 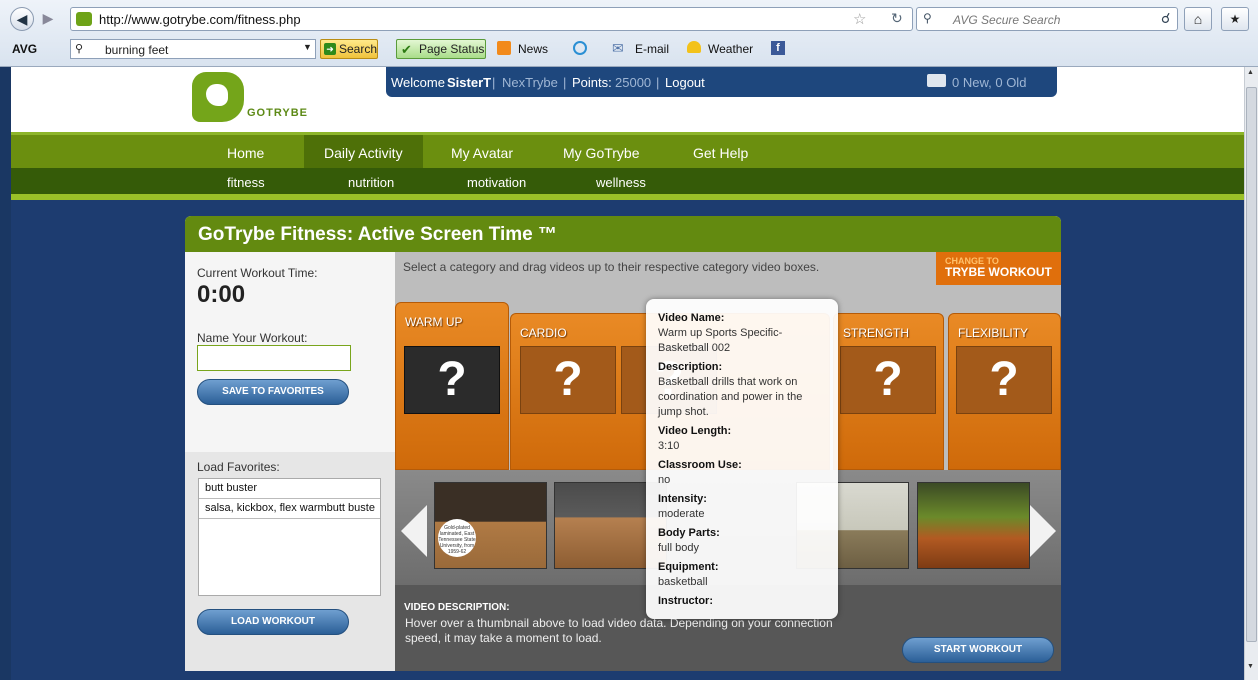 I want to click on tooltip-body-label: Body Parts:, so click(x=689, y=533).